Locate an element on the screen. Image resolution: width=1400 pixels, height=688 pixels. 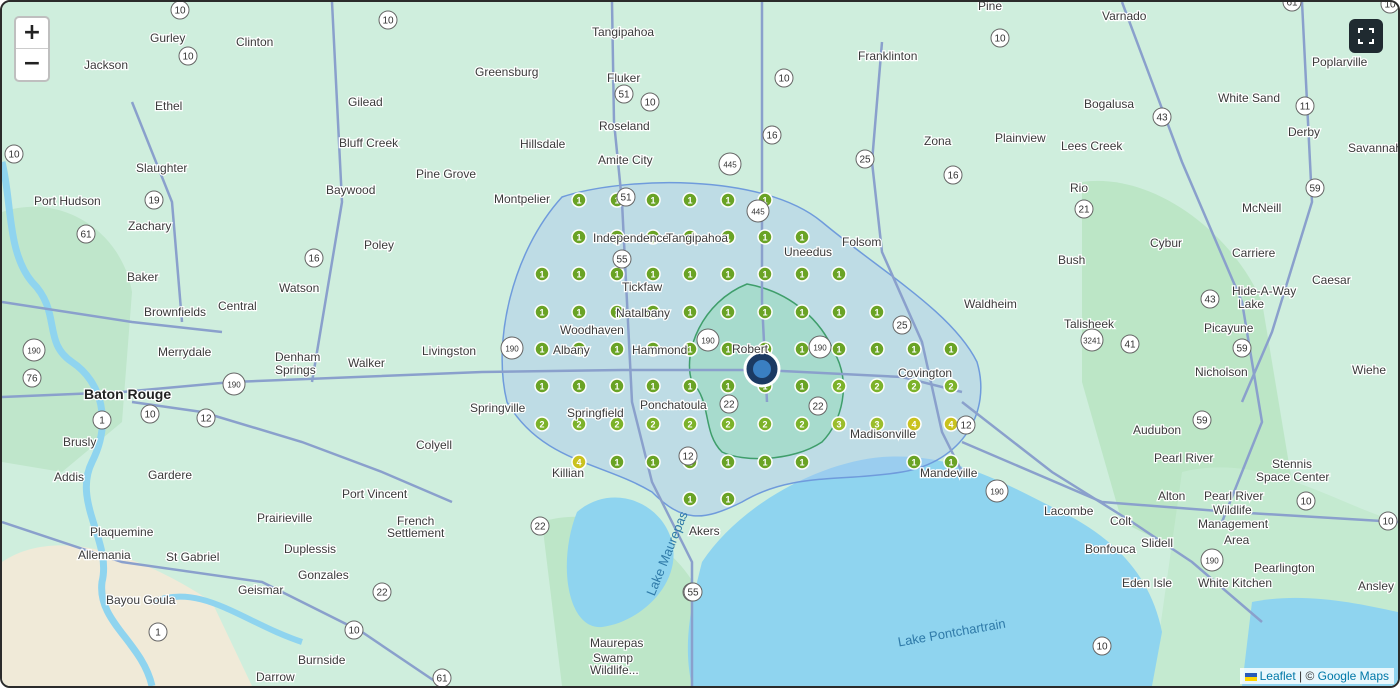
leaflet-link: Leaflet is located at coordinates (1278, 676).